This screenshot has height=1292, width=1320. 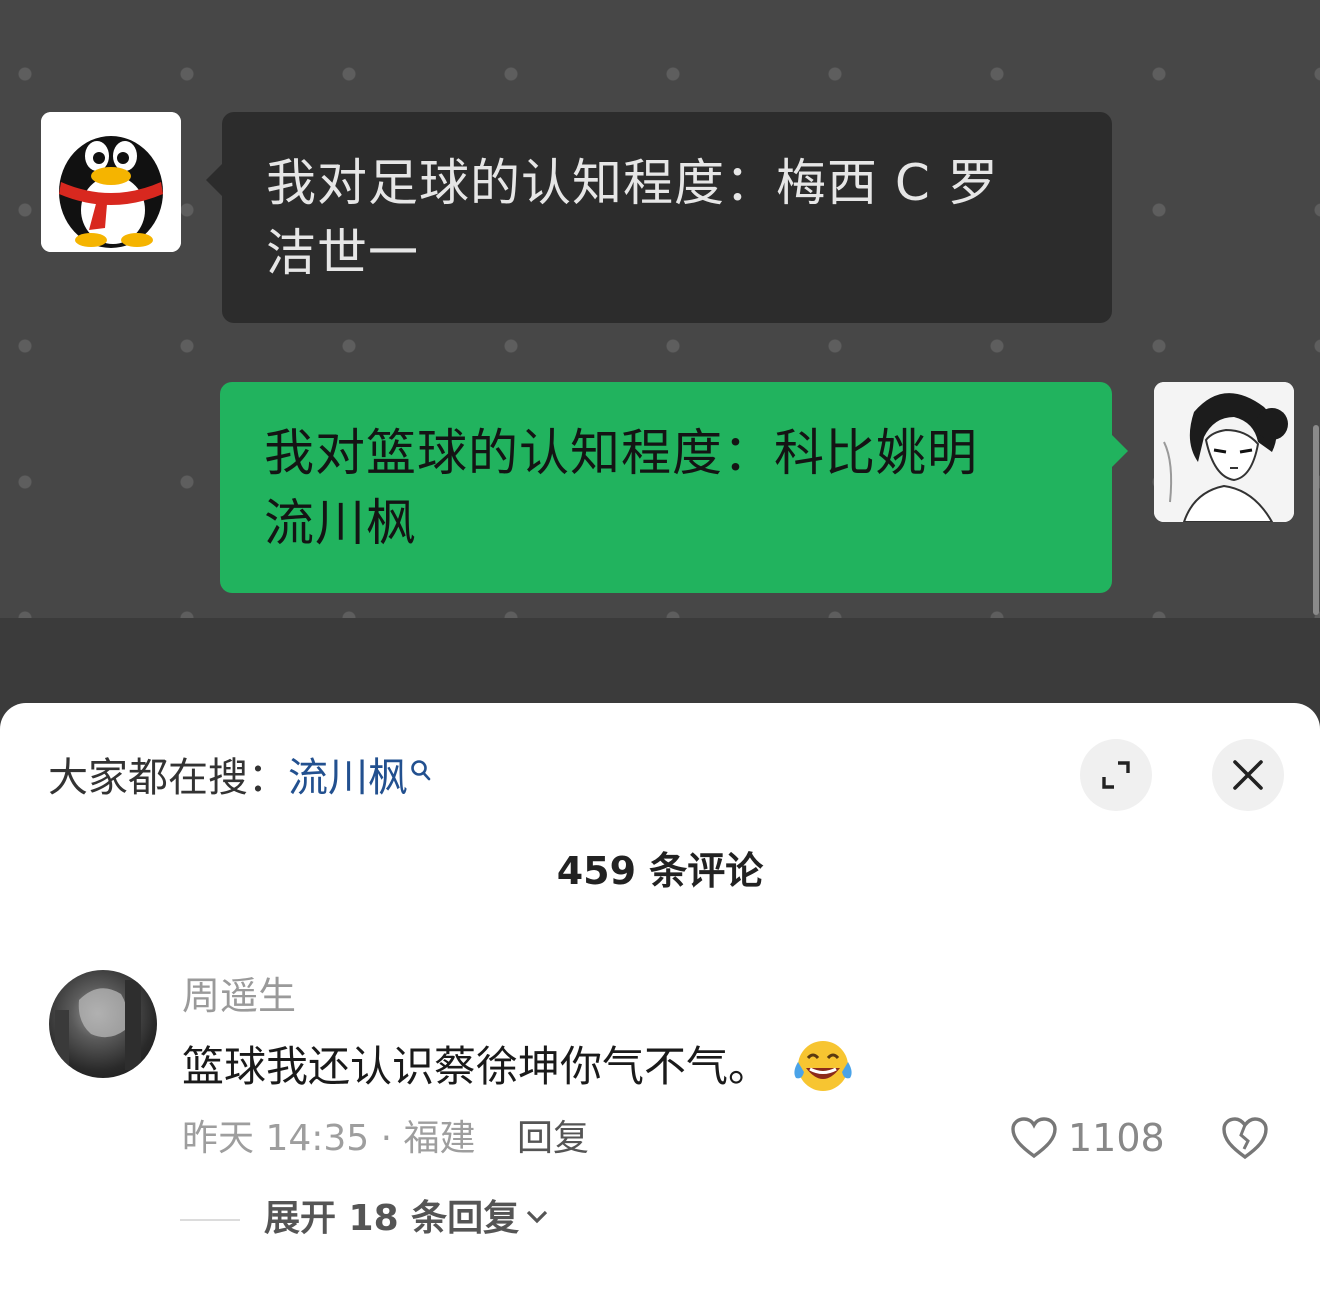 What do you see at coordinates (553, 1139) in the screenshot?
I see `reply-button: 回复` at bounding box center [553, 1139].